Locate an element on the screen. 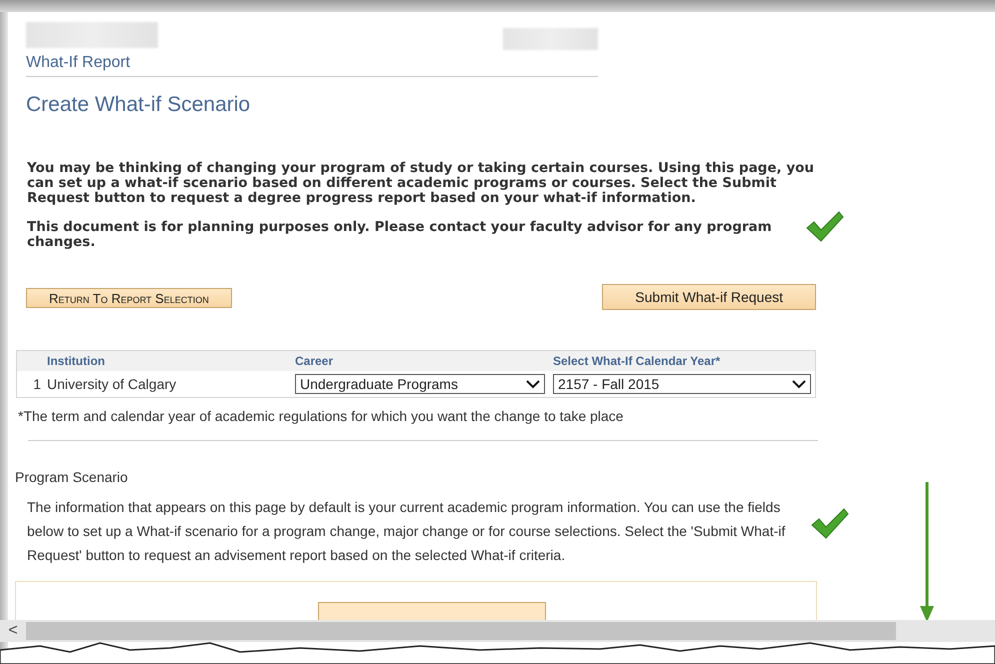 The height and width of the screenshot is (664, 995). intro-paragraph: This document is for planning purposes only. Please contact your faculty advisor for any program changes. is located at coordinates (400, 235).